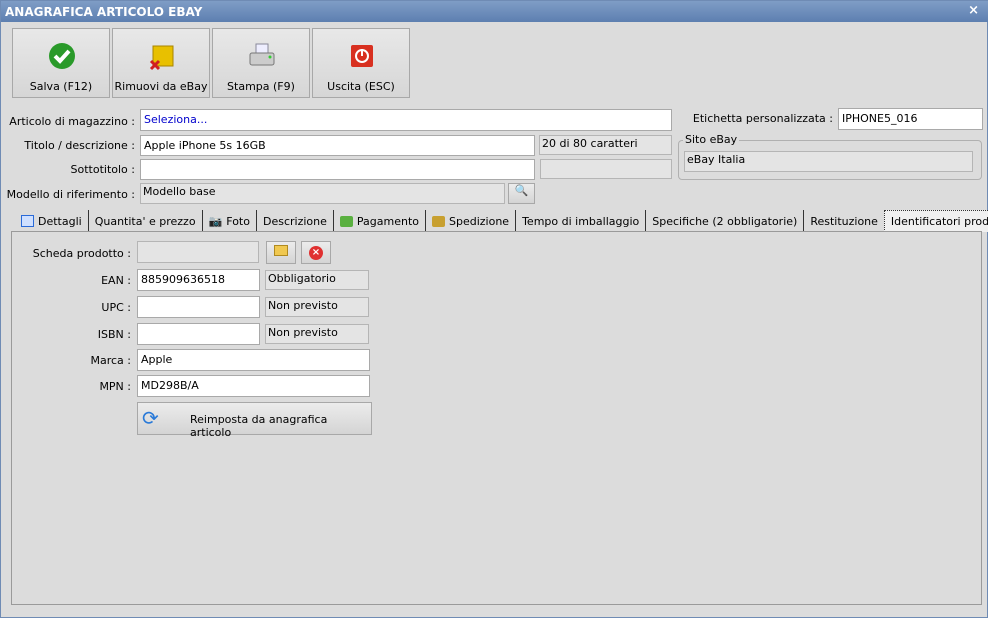  I want to click on check-icon, so click(62, 56).